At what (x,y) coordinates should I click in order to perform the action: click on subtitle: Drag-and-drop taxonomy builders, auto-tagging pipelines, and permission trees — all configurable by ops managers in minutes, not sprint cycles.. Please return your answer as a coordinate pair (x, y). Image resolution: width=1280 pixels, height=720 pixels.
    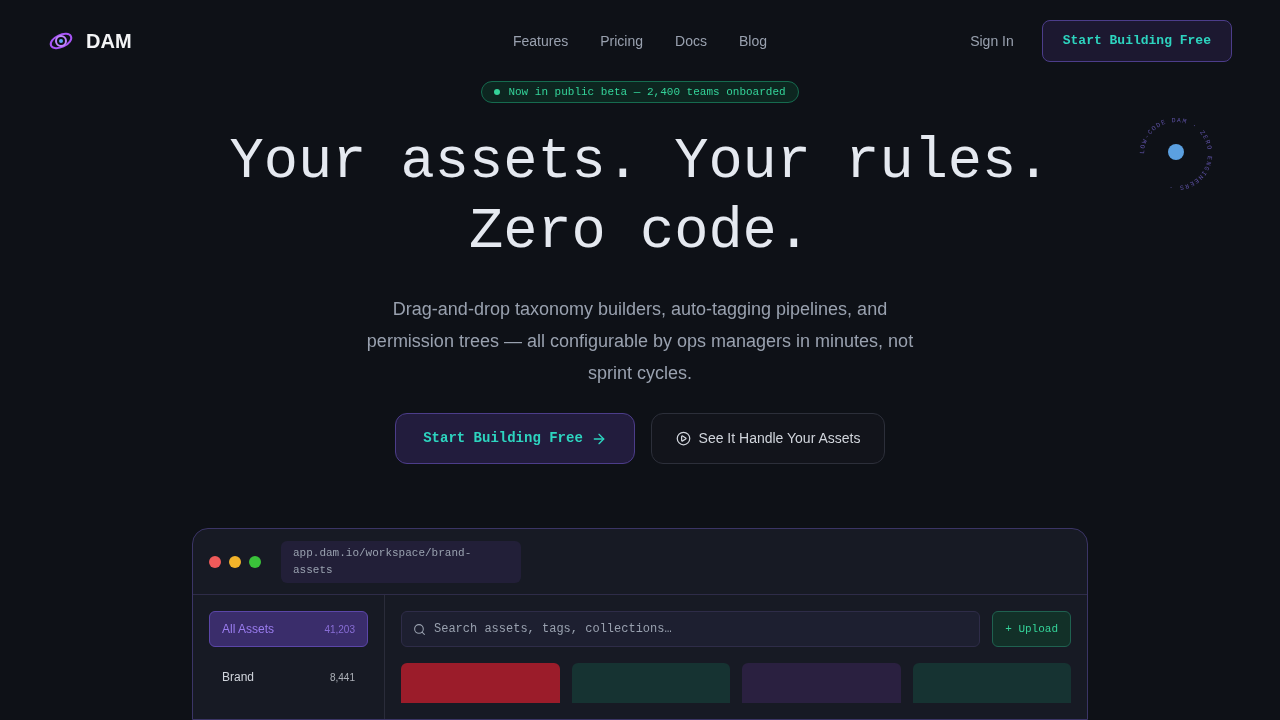
    Looking at the image, I should click on (640, 341).